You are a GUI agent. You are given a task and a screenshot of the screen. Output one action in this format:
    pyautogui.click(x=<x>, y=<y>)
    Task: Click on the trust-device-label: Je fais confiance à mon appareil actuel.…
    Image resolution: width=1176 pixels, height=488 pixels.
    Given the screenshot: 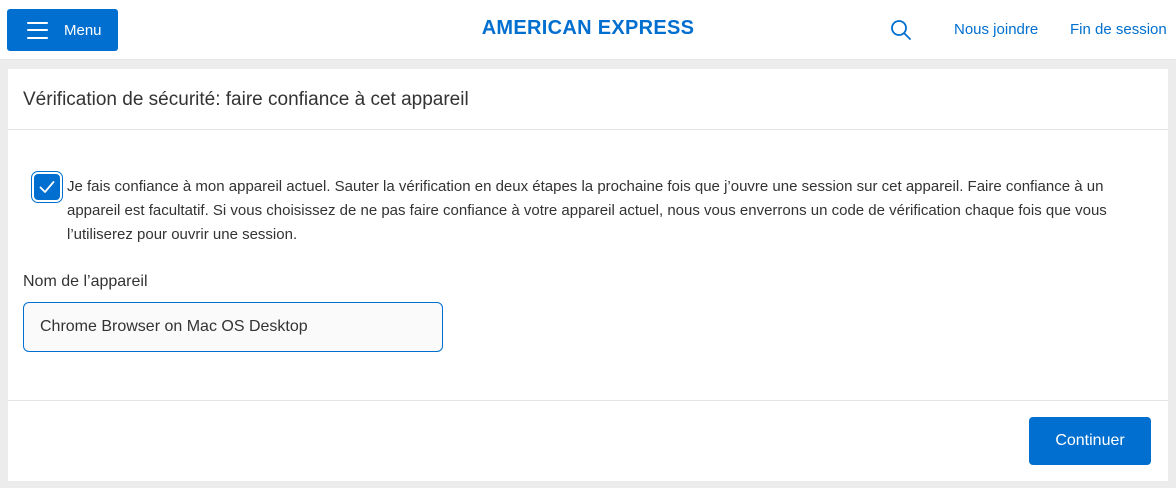 What is the action you would take?
    pyautogui.click(x=587, y=210)
    